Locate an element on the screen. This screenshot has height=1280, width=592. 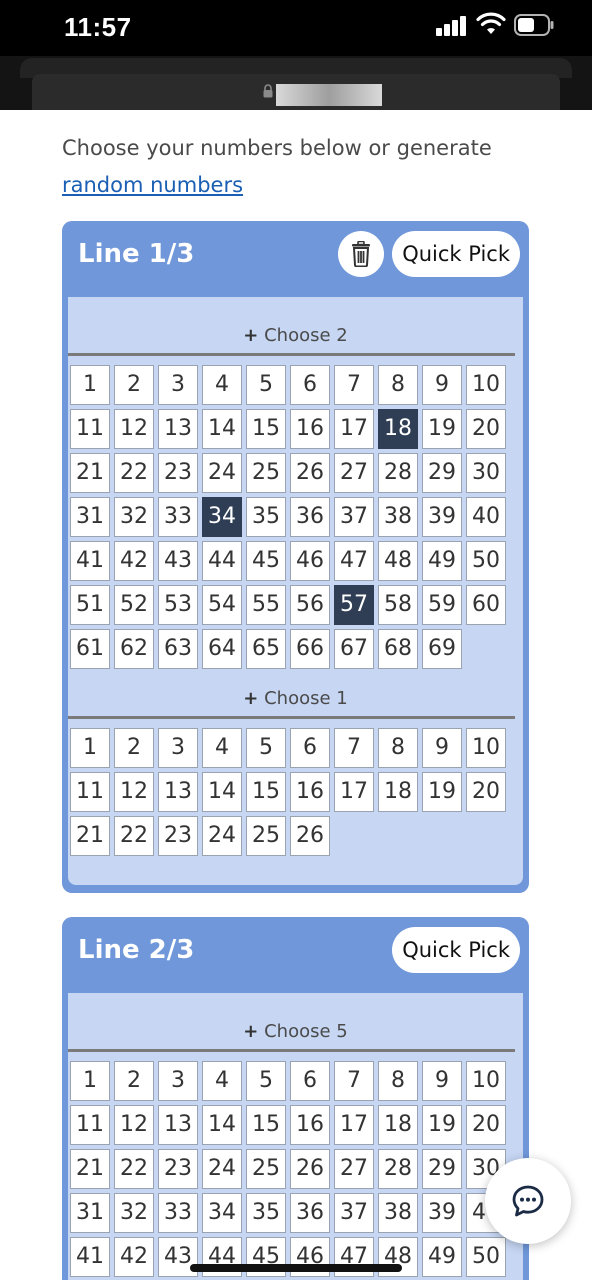
number-cell: 58 is located at coordinates (398, 605).